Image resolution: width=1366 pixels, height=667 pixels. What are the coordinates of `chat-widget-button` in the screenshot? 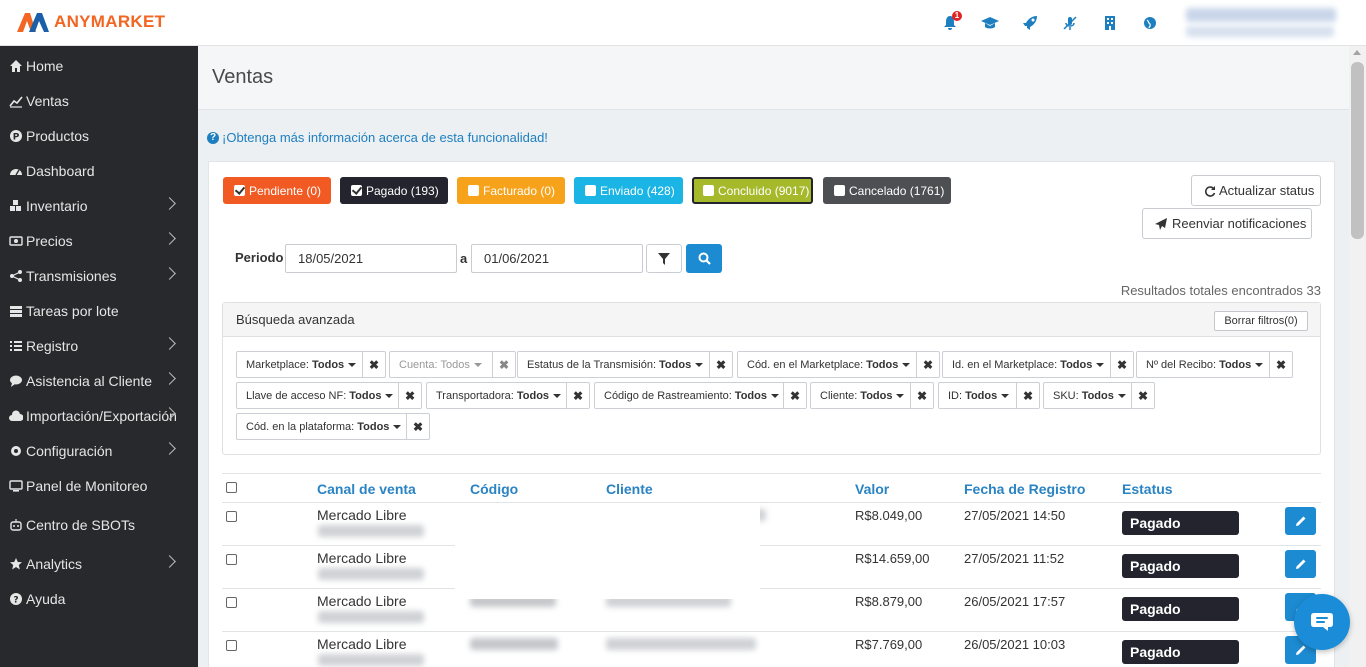 It's located at (1322, 622).